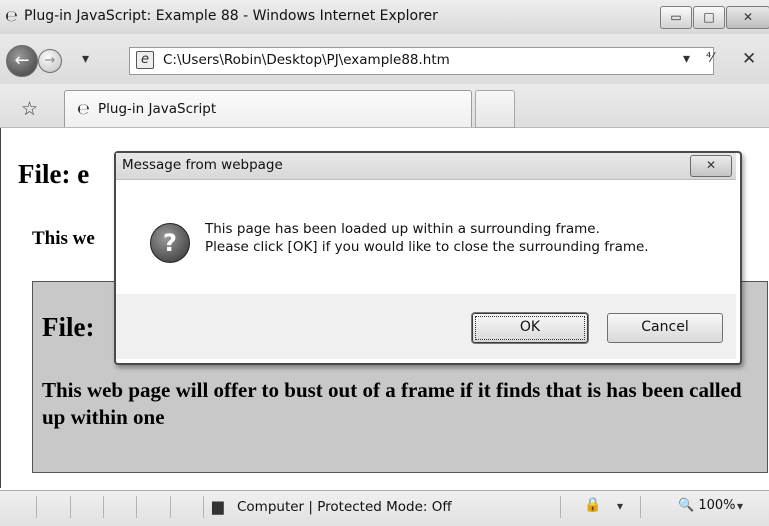 This screenshot has height=526, width=769. What do you see at coordinates (709, 17) in the screenshot?
I see `maximize-button: □` at bounding box center [709, 17].